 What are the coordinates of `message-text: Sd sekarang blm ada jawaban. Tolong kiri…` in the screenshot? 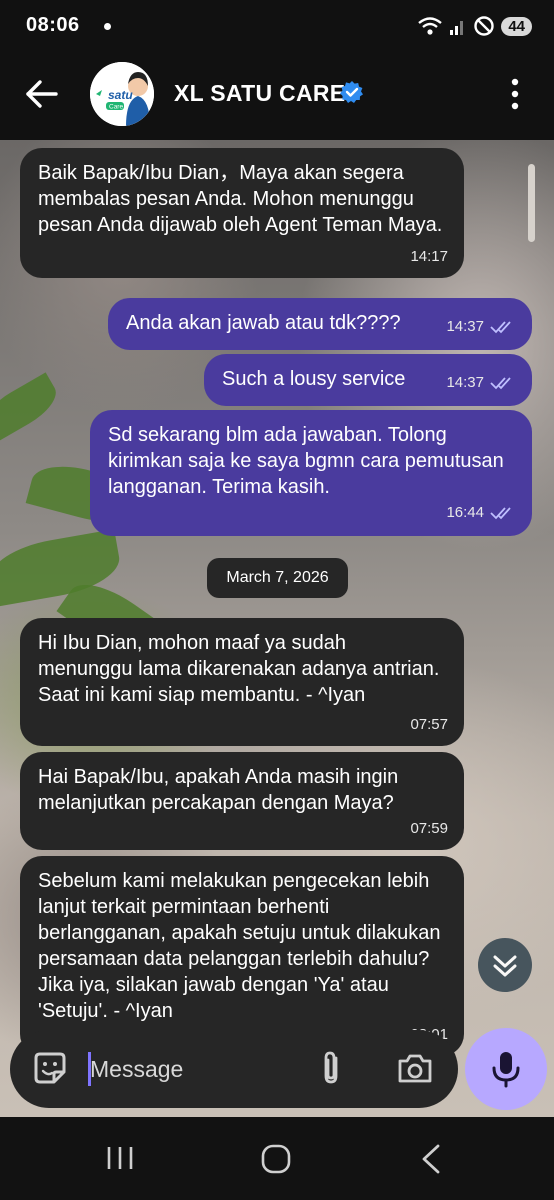 It's located at (306, 461).